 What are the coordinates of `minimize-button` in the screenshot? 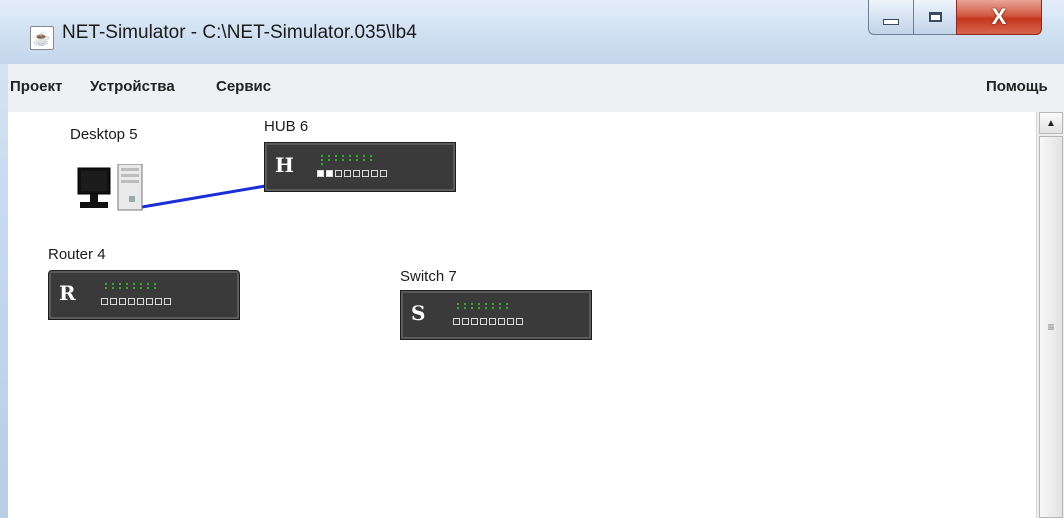 It's located at (891, 17).